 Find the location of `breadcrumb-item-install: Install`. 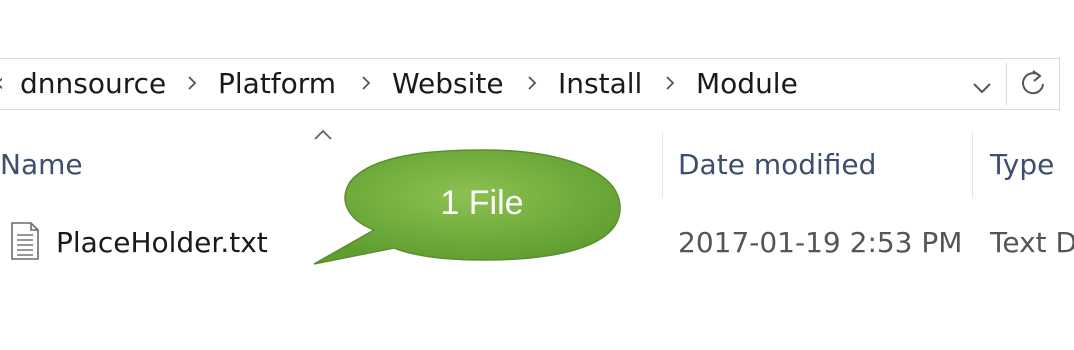

breadcrumb-item-install: Install is located at coordinates (600, 83).